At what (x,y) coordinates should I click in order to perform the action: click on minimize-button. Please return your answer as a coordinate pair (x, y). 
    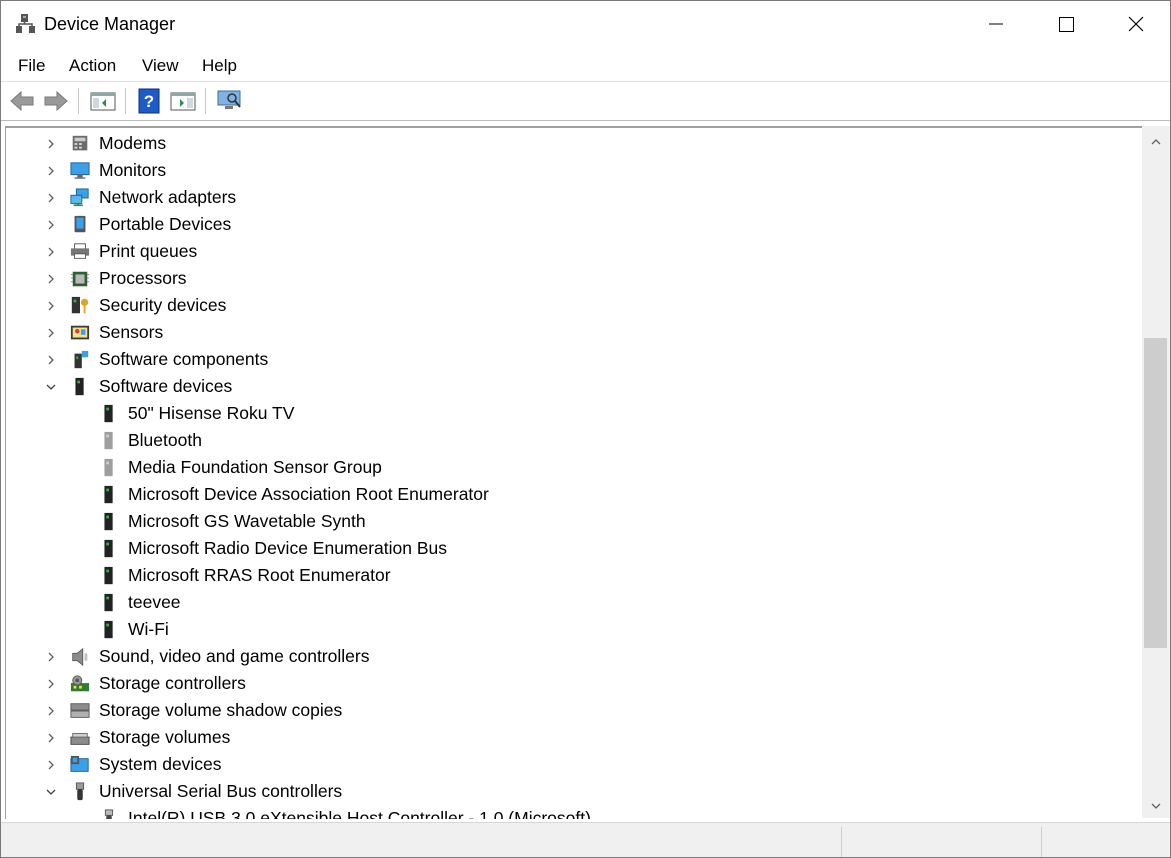
    Looking at the image, I should click on (996, 24).